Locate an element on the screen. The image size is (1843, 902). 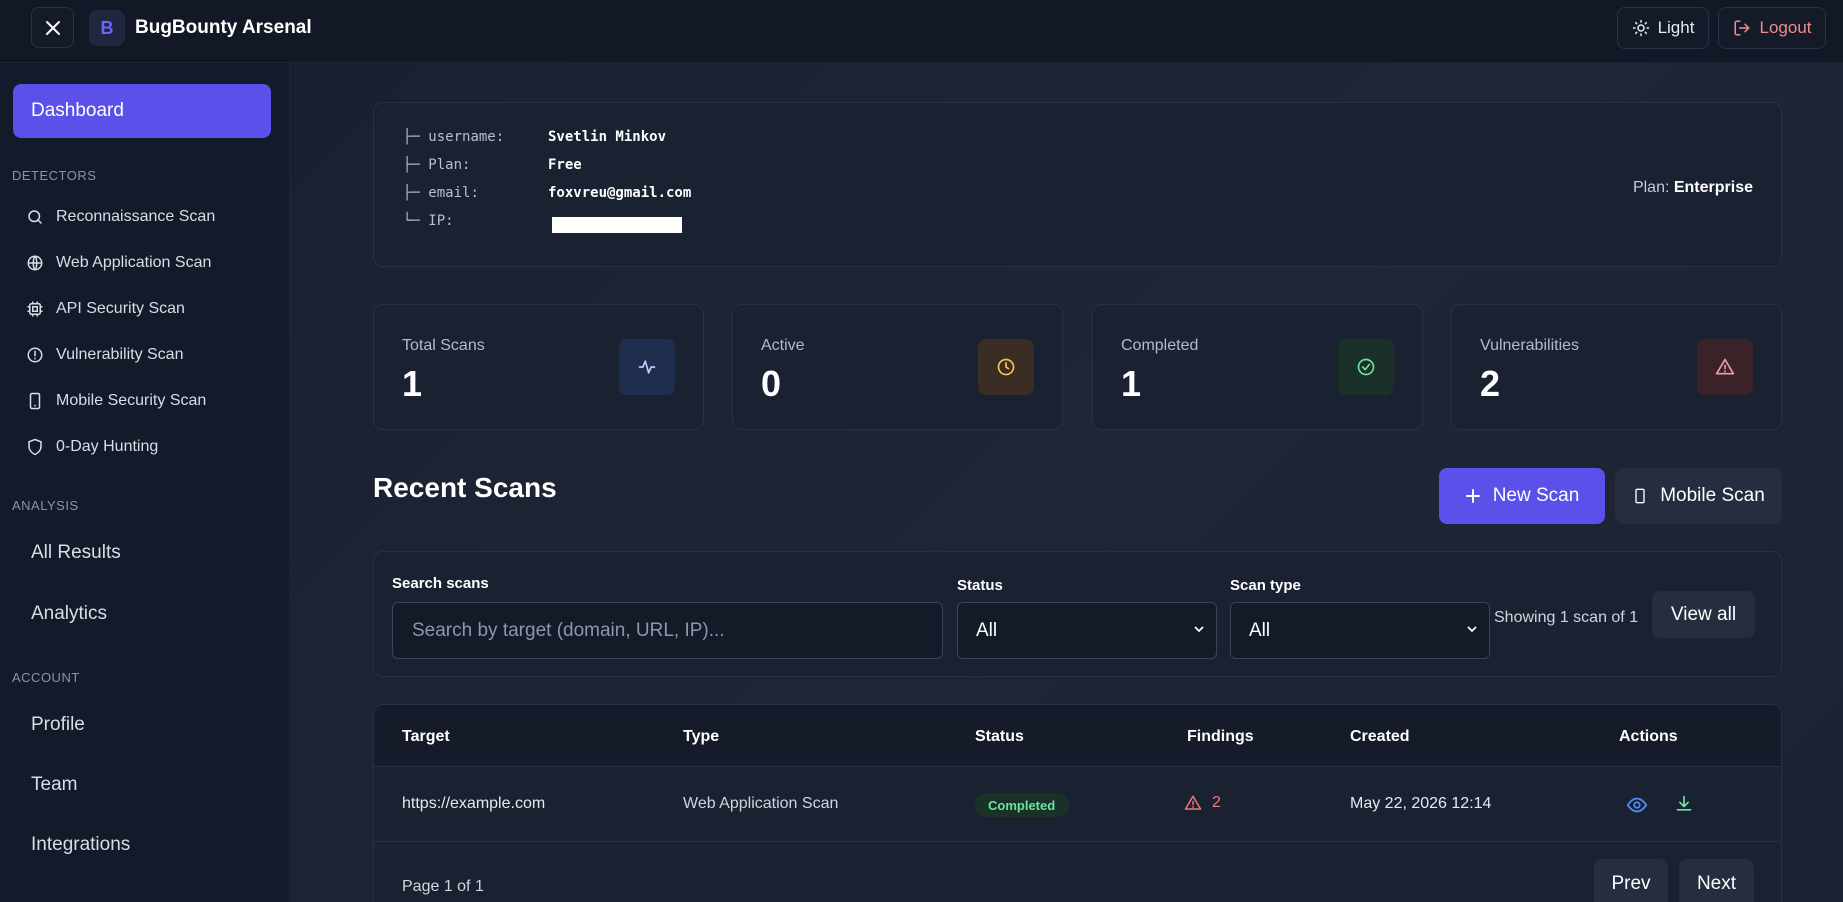
results-count: Showing 1 scan of 1 is located at coordinates (1566, 617).